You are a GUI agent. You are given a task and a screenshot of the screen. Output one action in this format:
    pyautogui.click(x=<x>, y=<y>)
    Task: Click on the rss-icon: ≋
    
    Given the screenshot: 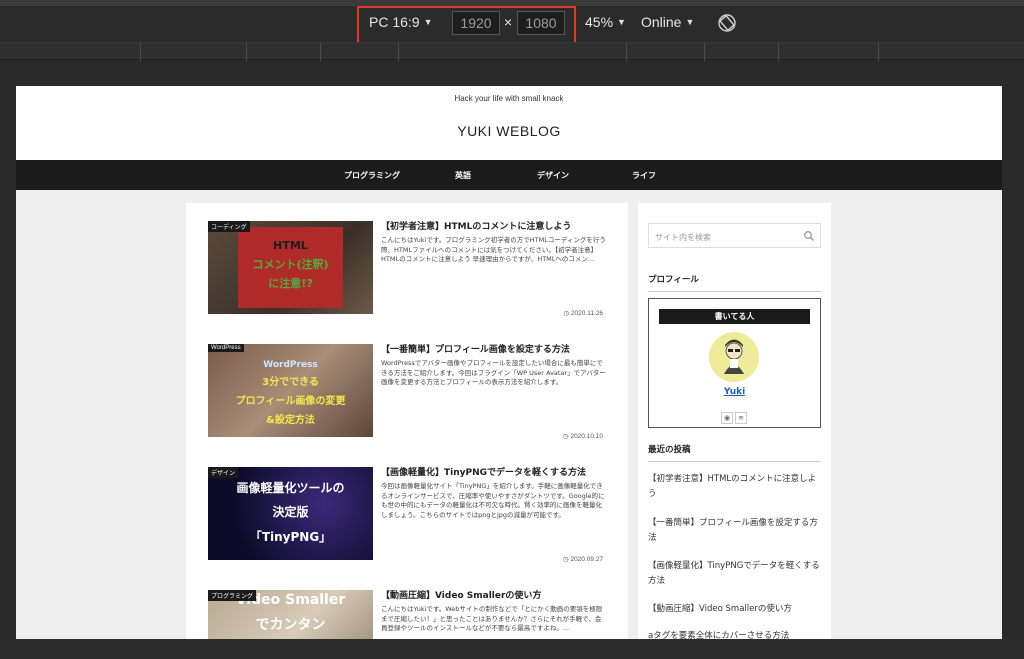 What is the action you would take?
    pyautogui.click(x=741, y=418)
    